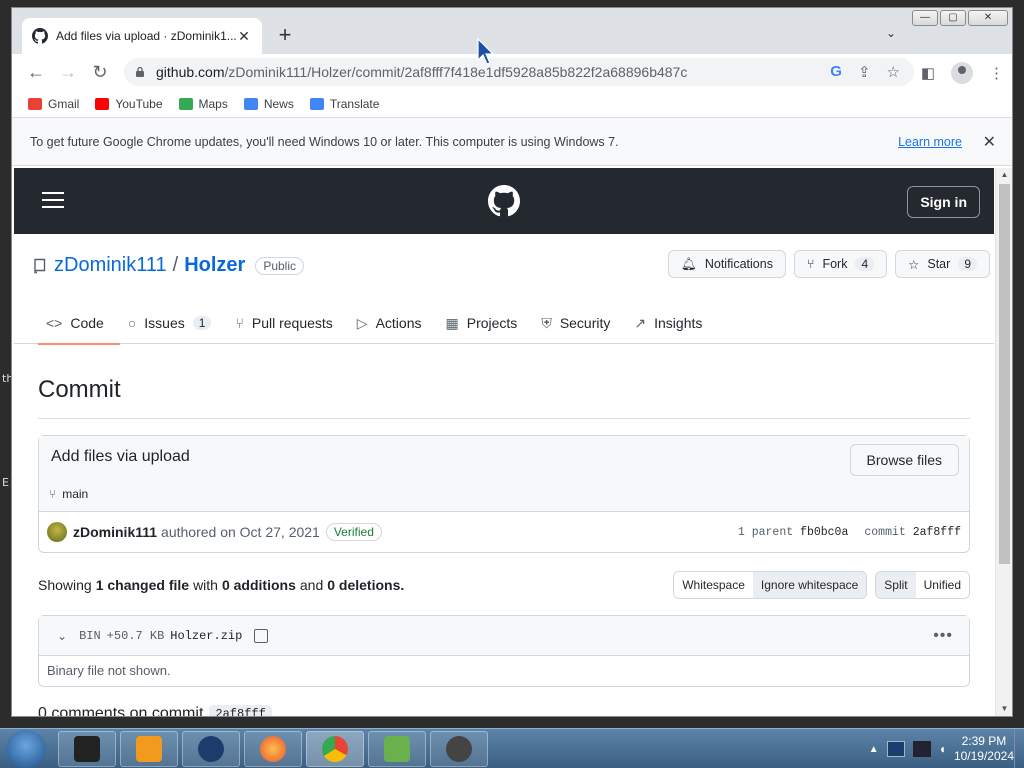  I want to click on chrome-menu-icon: ⋮, so click(996, 73).